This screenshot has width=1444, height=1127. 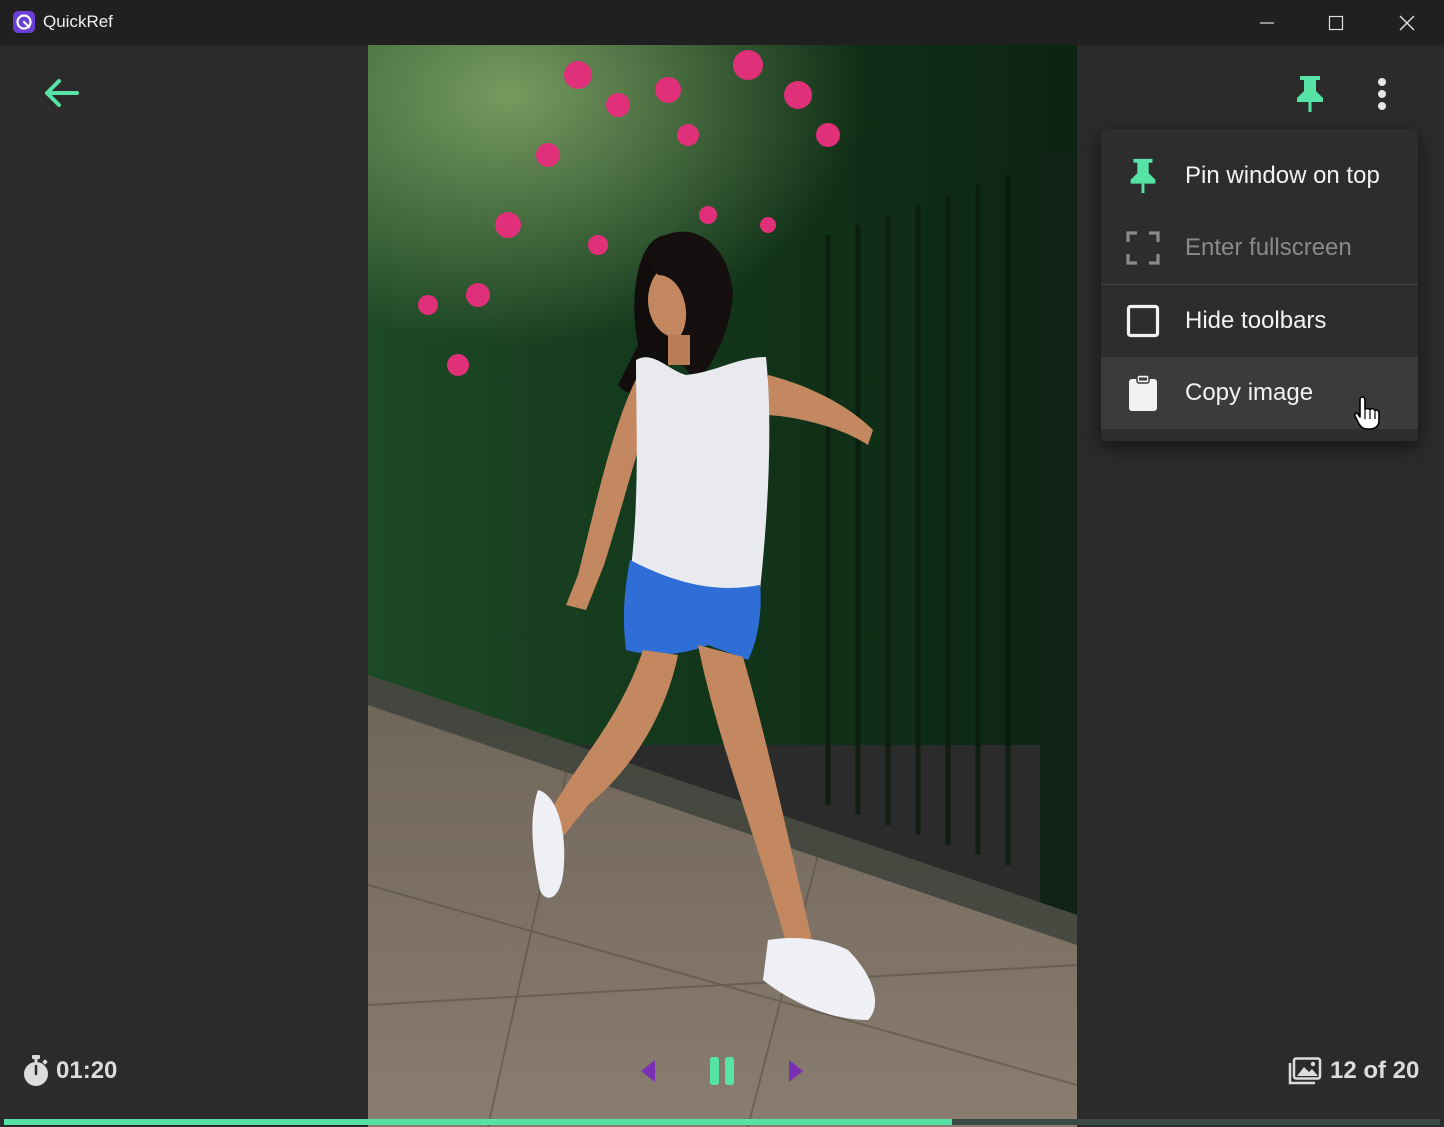 I want to click on session-progress-bar, so click(x=722, y=1122).